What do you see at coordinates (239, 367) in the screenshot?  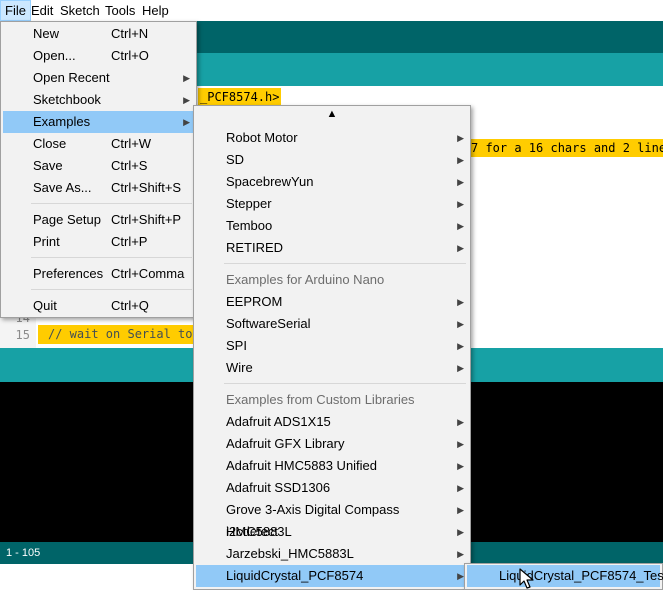 I see `menu-item-label: Wire` at bounding box center [239, 367].